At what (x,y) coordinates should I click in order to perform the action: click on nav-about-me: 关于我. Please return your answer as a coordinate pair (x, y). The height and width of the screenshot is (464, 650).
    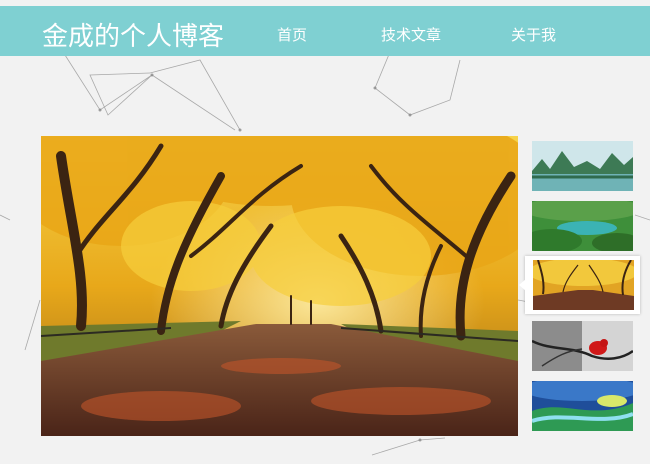
    Looking at the image, I should click on (533, 34).